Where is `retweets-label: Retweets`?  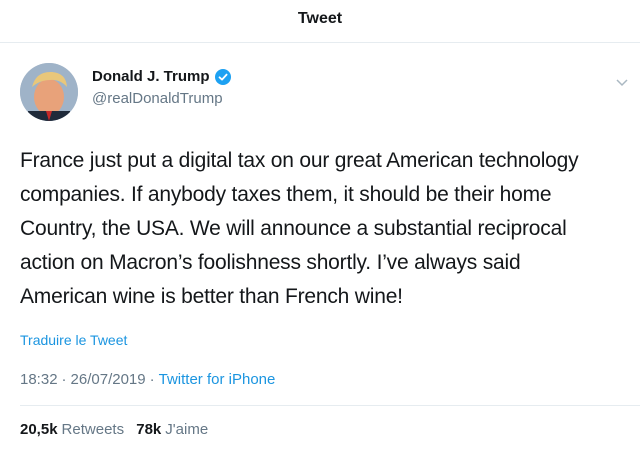
retweets-label: Retweets is located at coordinates (93, 429).